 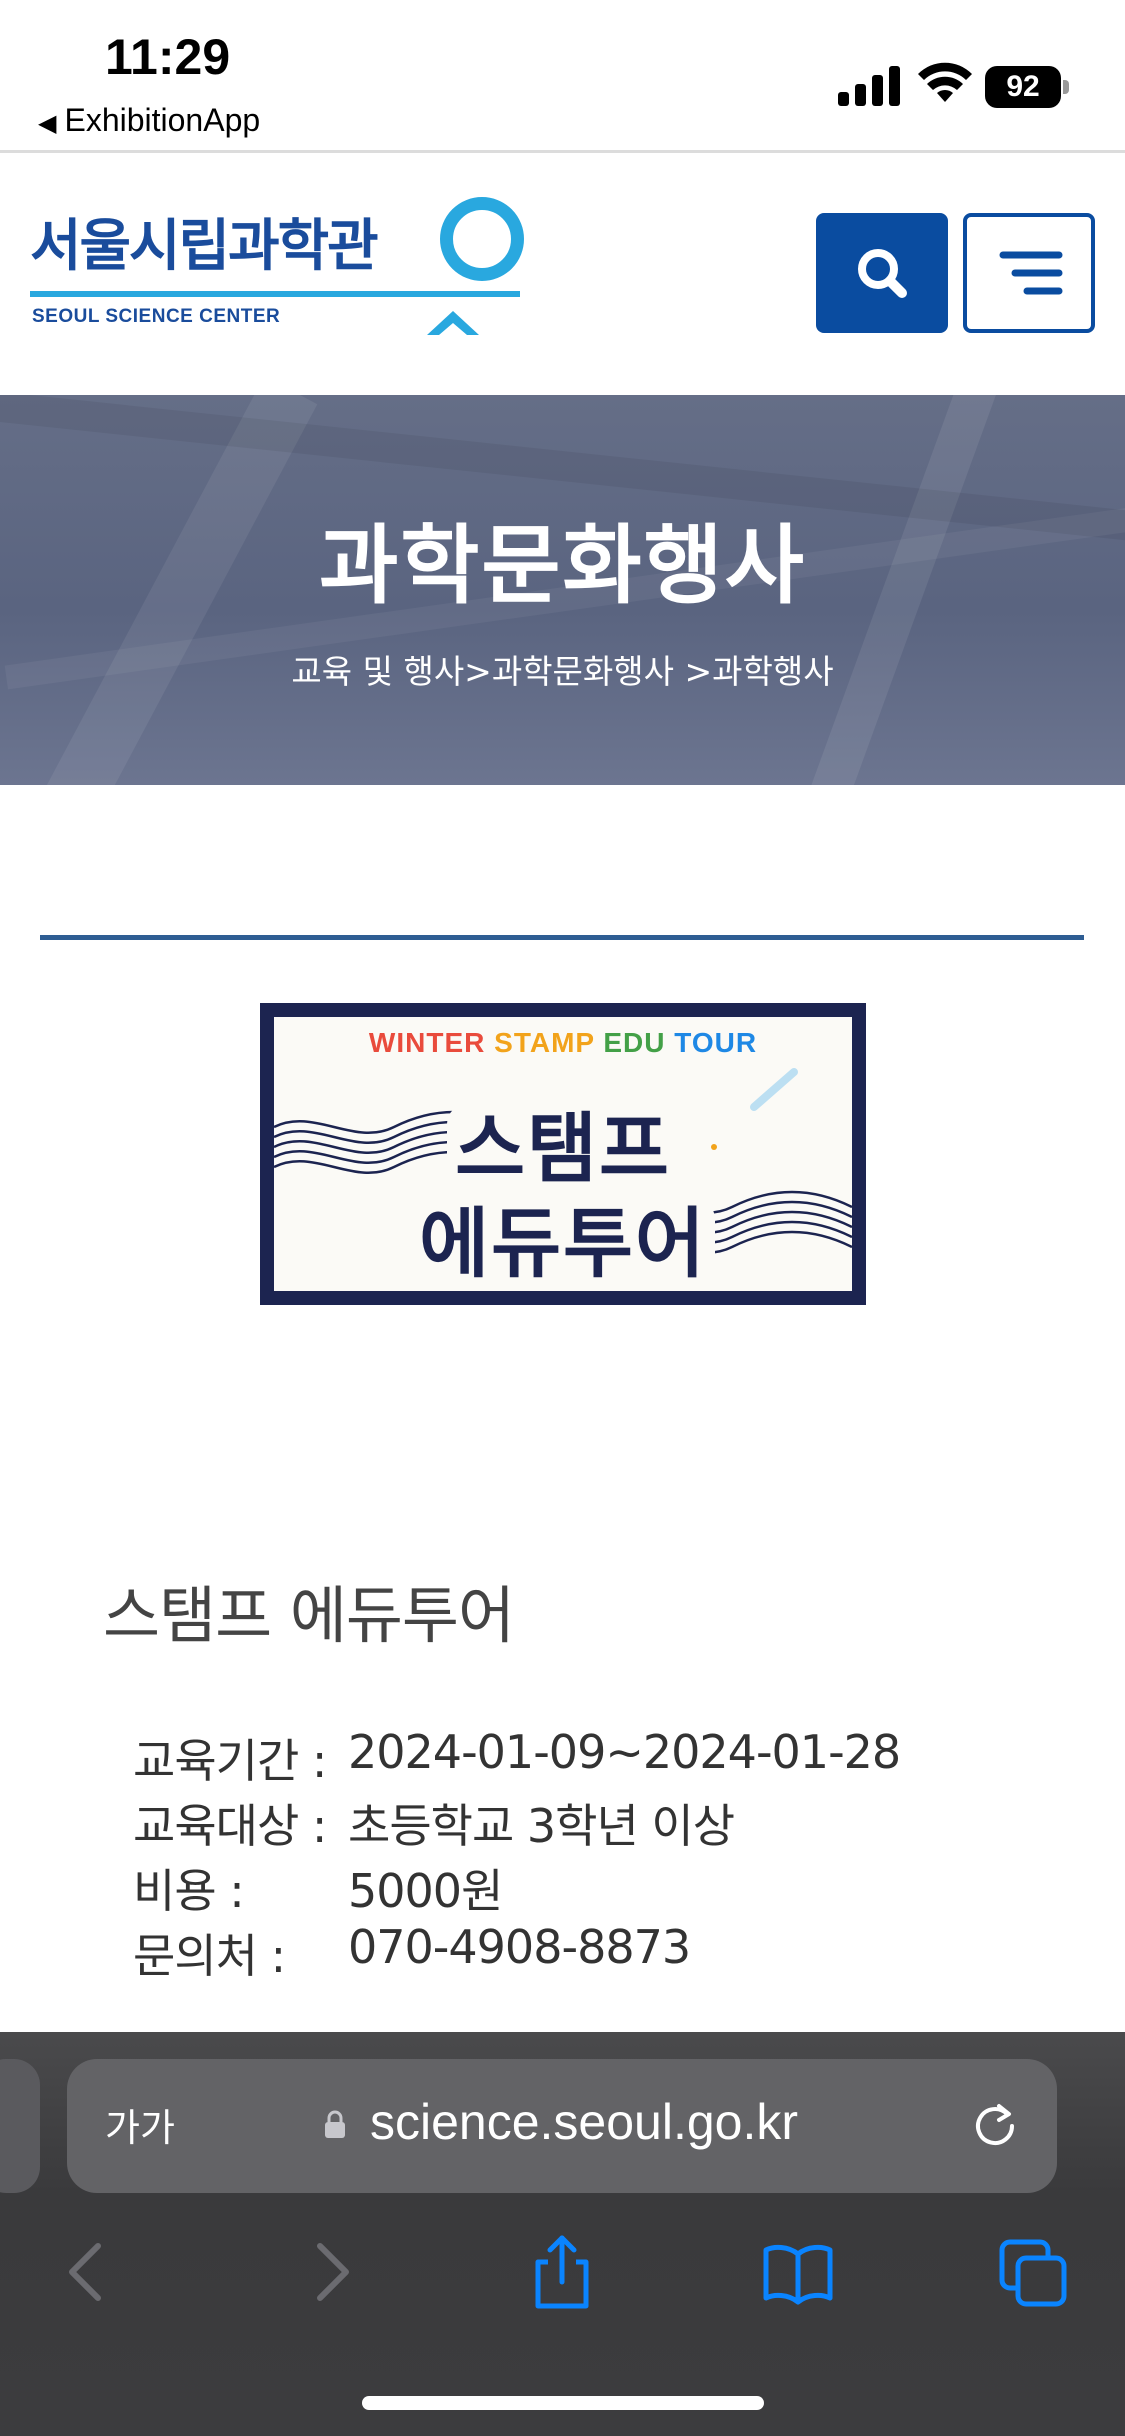 What do you see at coordinates (156, 316) in the screenshot?
I see `logo-english-text: SEOUL SCIENCE CENTER` at bounding box center [156, 316].